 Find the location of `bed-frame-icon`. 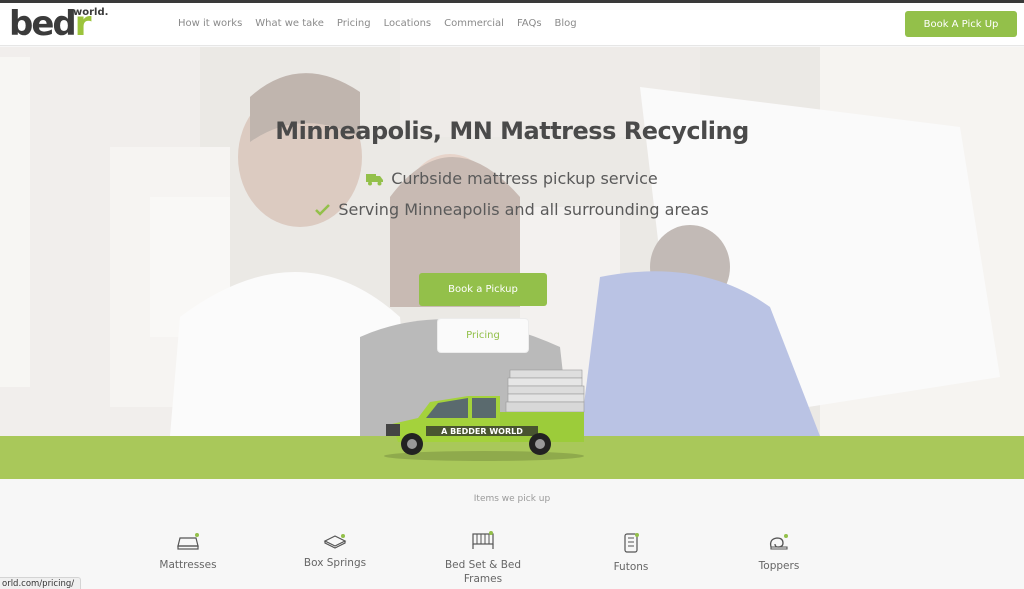

bed-frame-icon is located at coordinates (483, 540).